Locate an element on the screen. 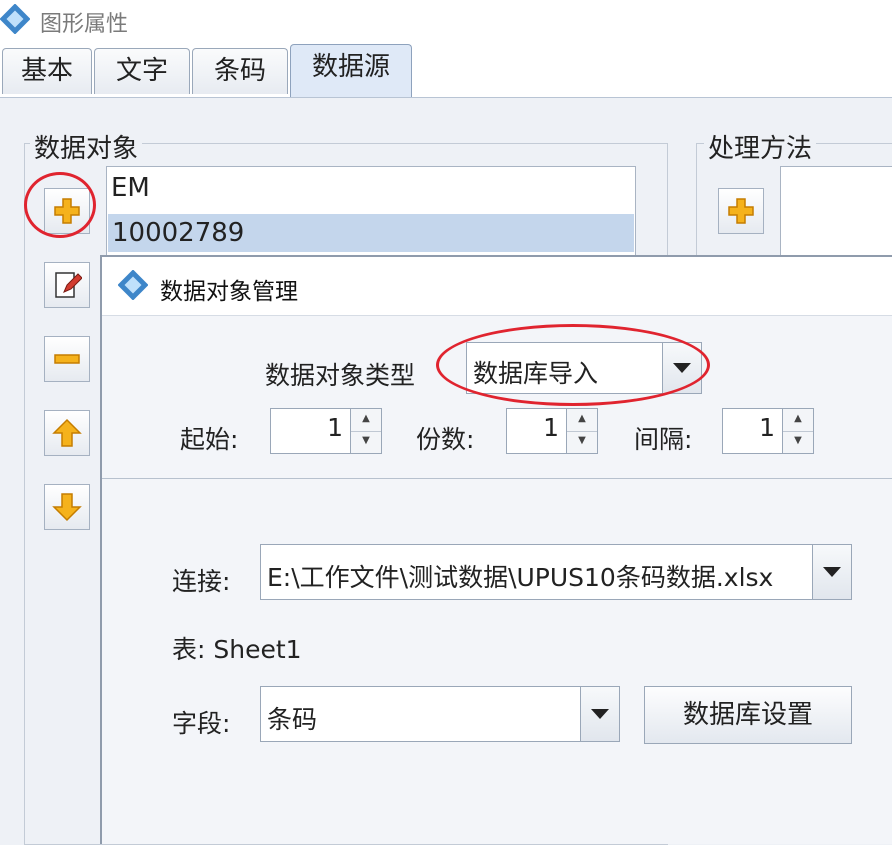 The height and width of the screenshot is (845, 892). copies-stepper: 1 ▲ ▼ is located at coordinates (552, 431).